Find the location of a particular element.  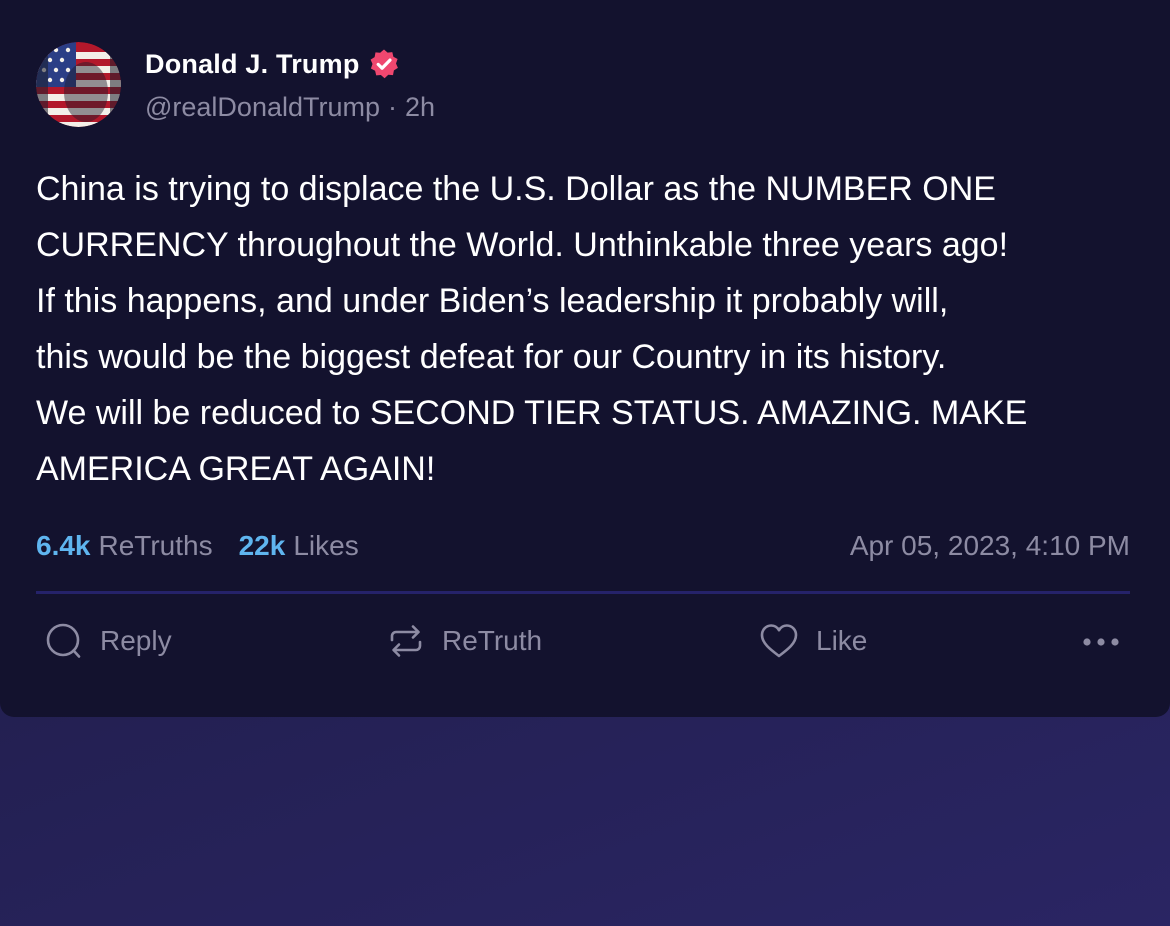

likes-label: Likes is located at coordinates (326, 545).